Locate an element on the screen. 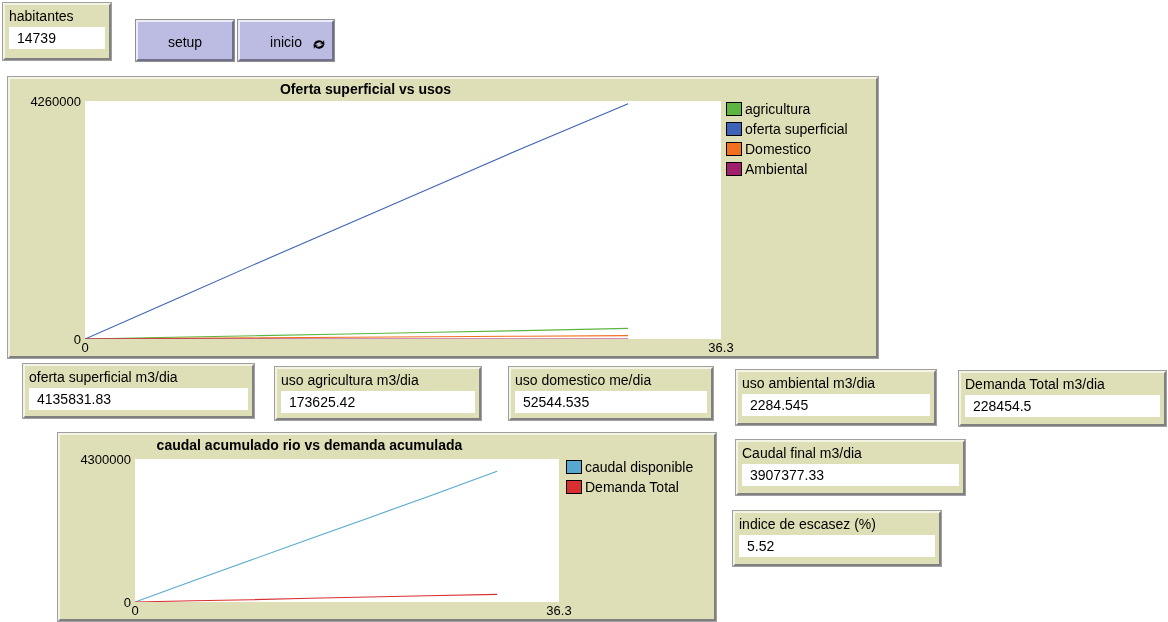  monitor-label: Demanda Total m3/dia is located at coordinates (1035, 384).